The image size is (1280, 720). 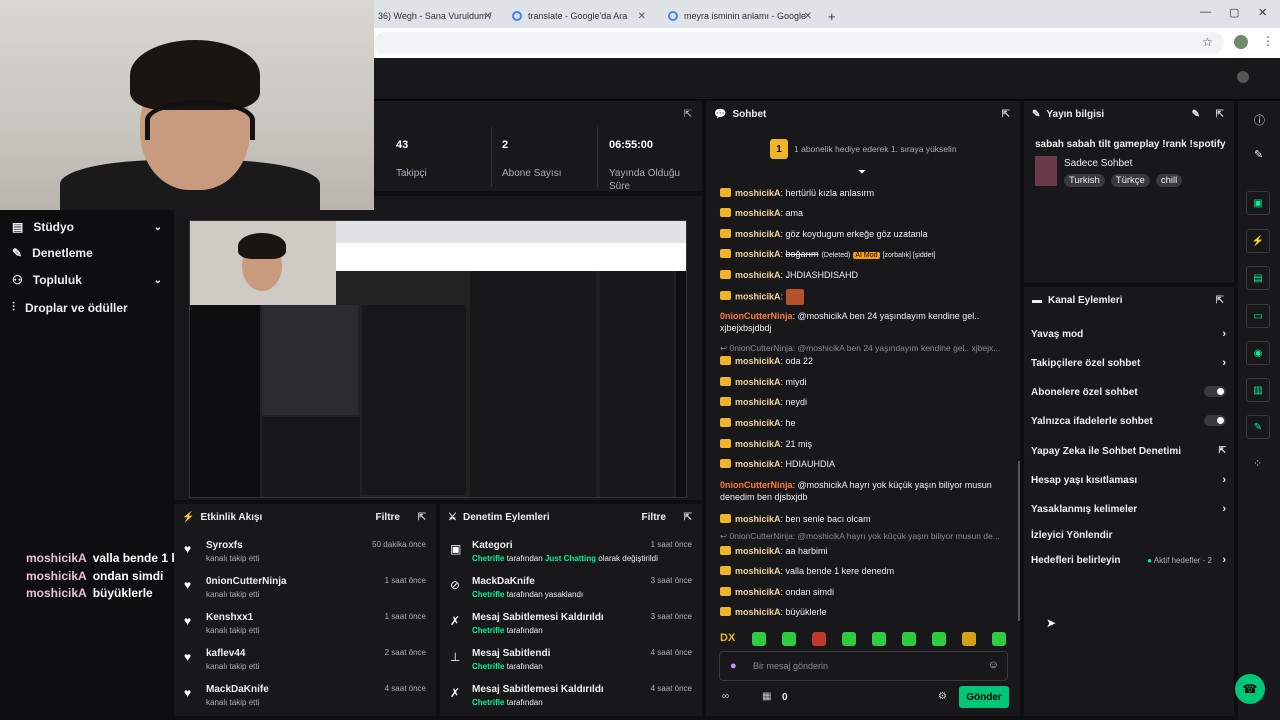 What do you see at coordinates (579, 16) in the screenshot?
I see `browser-tab: translate - Google'da Ara ✕` at bounding box center [579, 16].